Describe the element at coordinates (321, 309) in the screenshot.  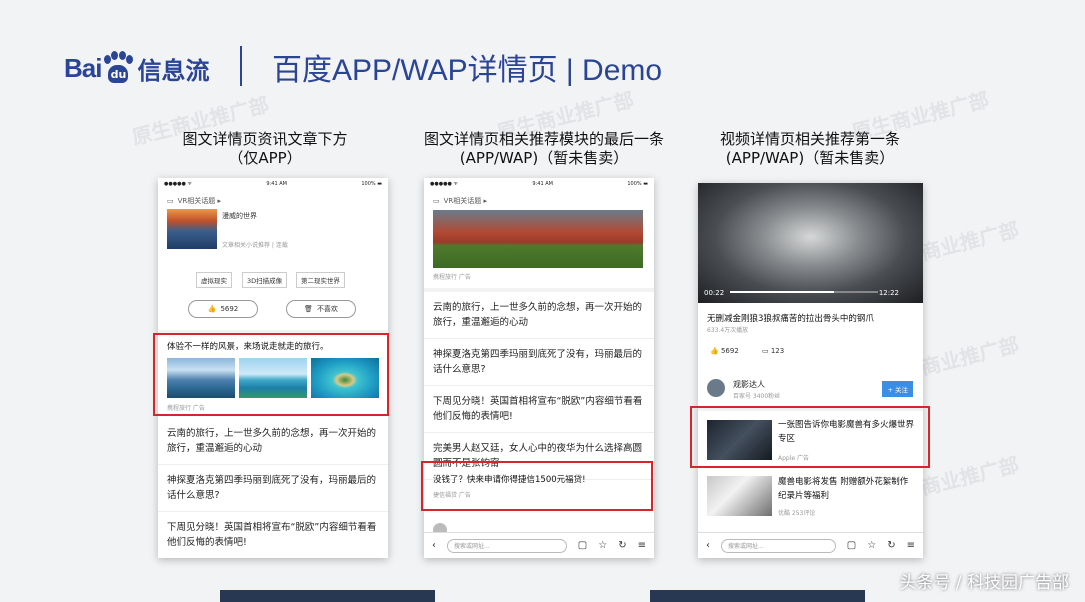
I see `dislike-button: 🗑 不喜欢` at that location.